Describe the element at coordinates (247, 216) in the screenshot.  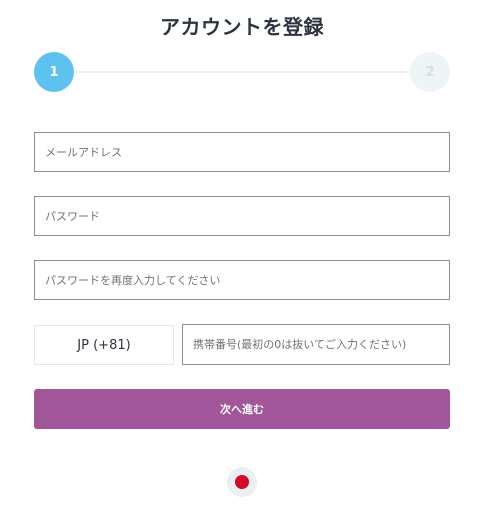
I see `password-input` at that location.